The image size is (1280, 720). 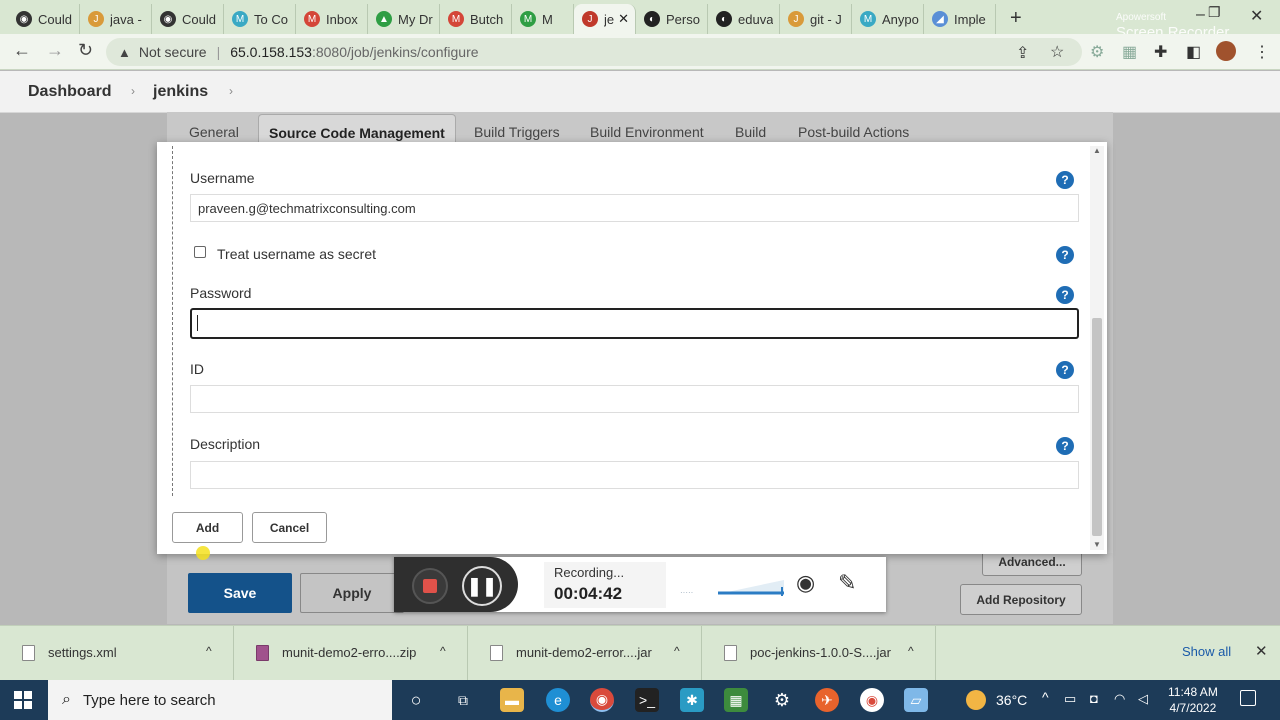 What do you see at coordinates (1226, 51) in the screenshot?
I see `profile-avatar` at bounding box center [1226, 51].